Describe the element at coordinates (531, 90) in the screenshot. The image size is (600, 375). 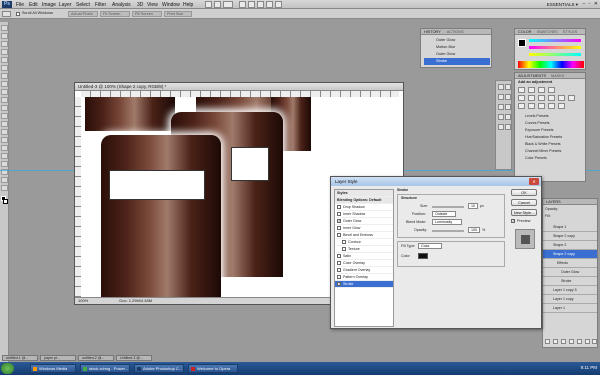
I see `levels-icon` at that location.